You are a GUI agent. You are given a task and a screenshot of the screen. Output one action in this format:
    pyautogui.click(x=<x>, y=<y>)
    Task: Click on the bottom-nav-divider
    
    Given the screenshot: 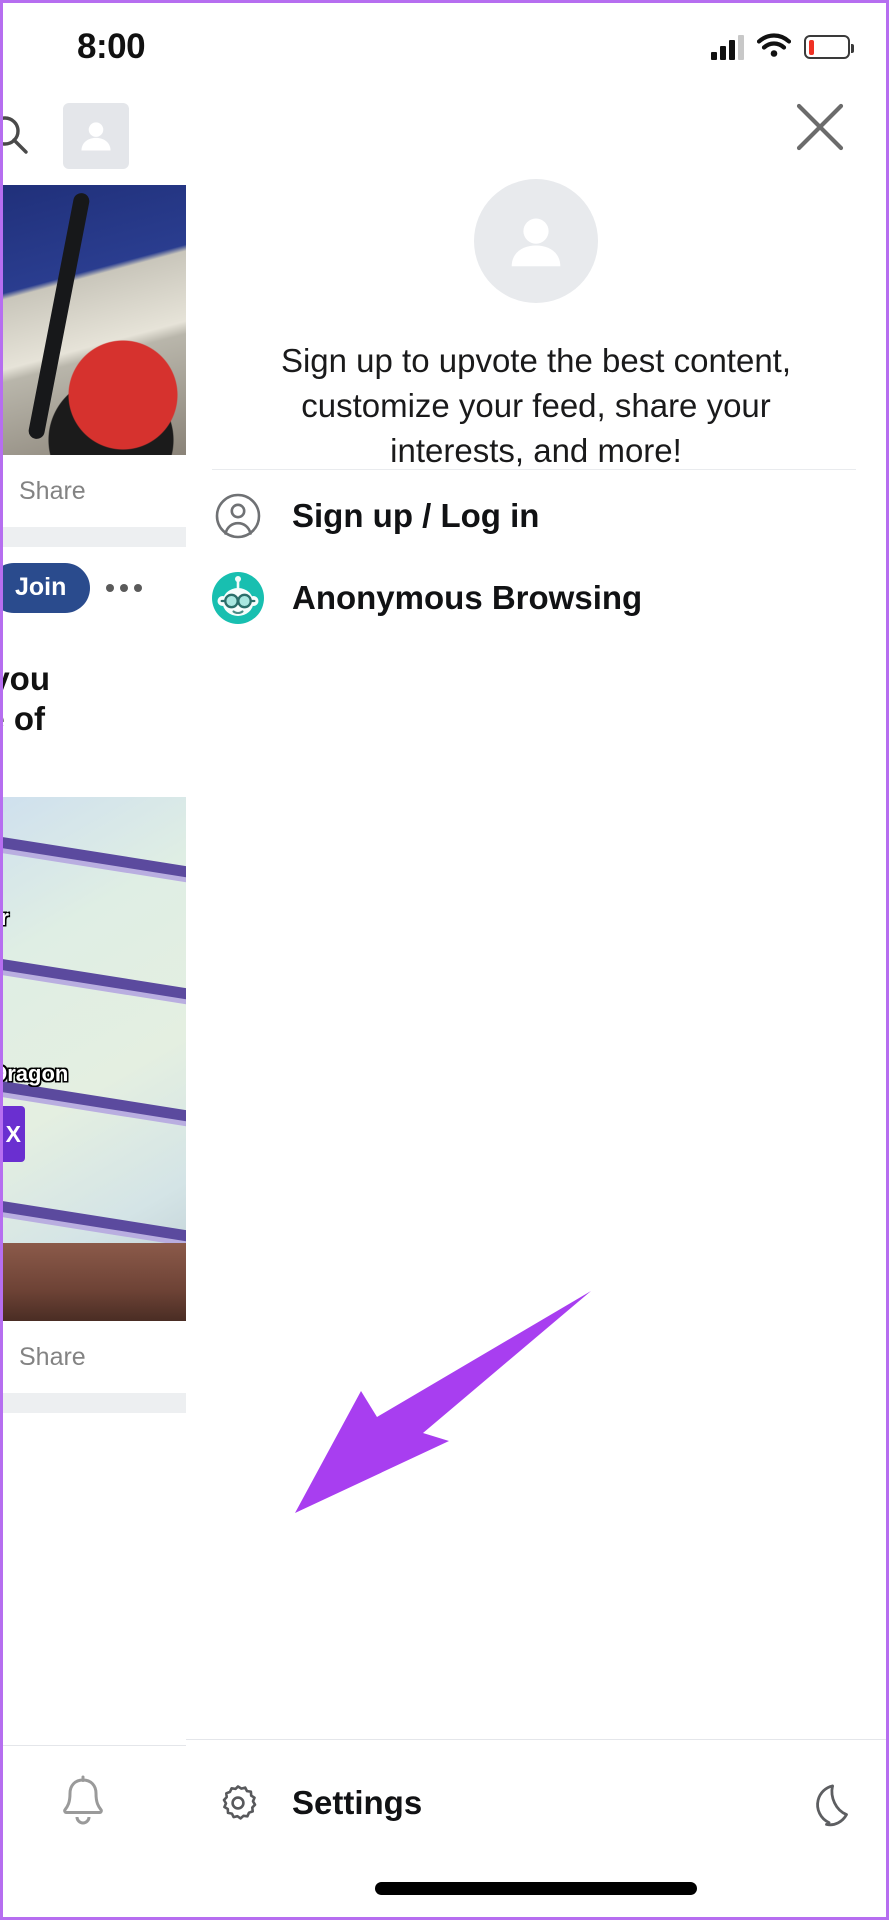 What is the action you would take?
    pyautogui.click(x=94, y=1745)
    